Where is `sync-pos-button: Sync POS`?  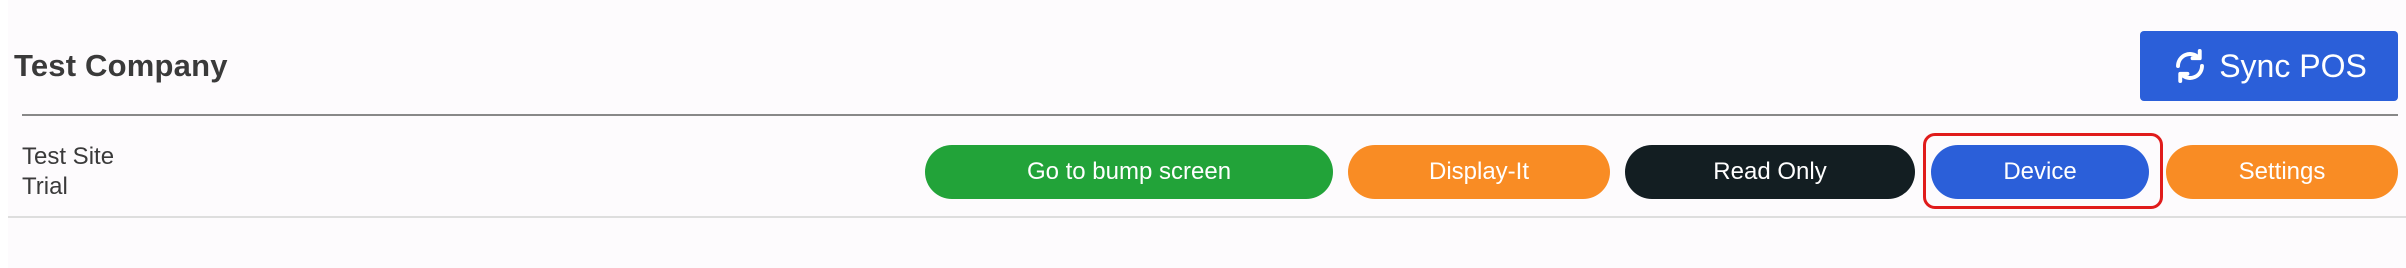
sync-pos-button: Sync POS is located at coordinates (2269, 66).